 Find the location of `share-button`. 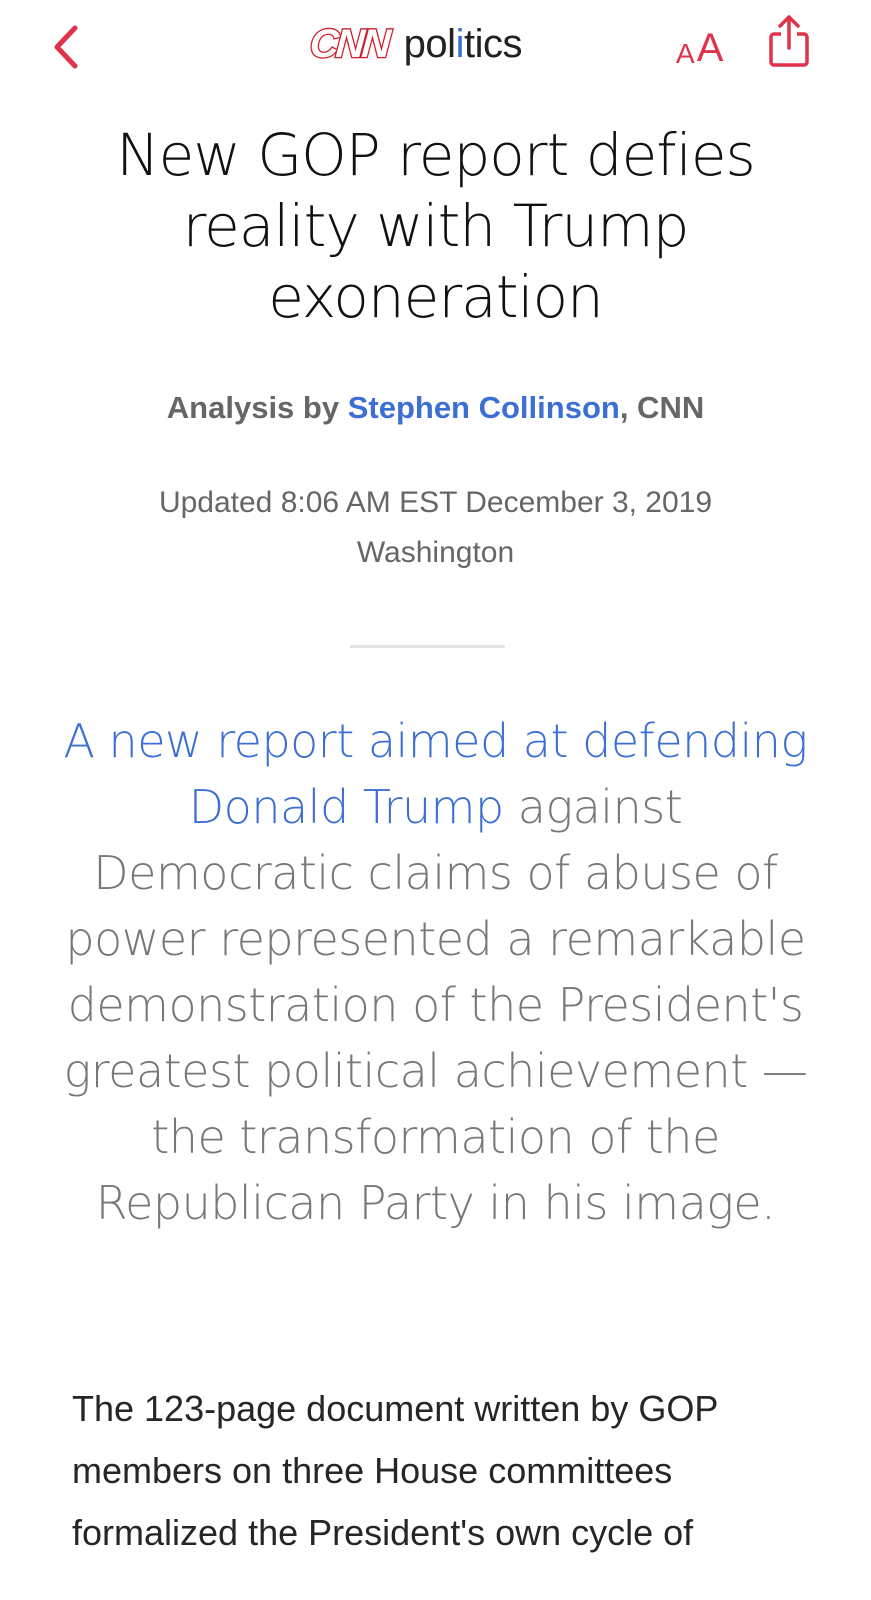

share-button is located at coordinates (789, 42).